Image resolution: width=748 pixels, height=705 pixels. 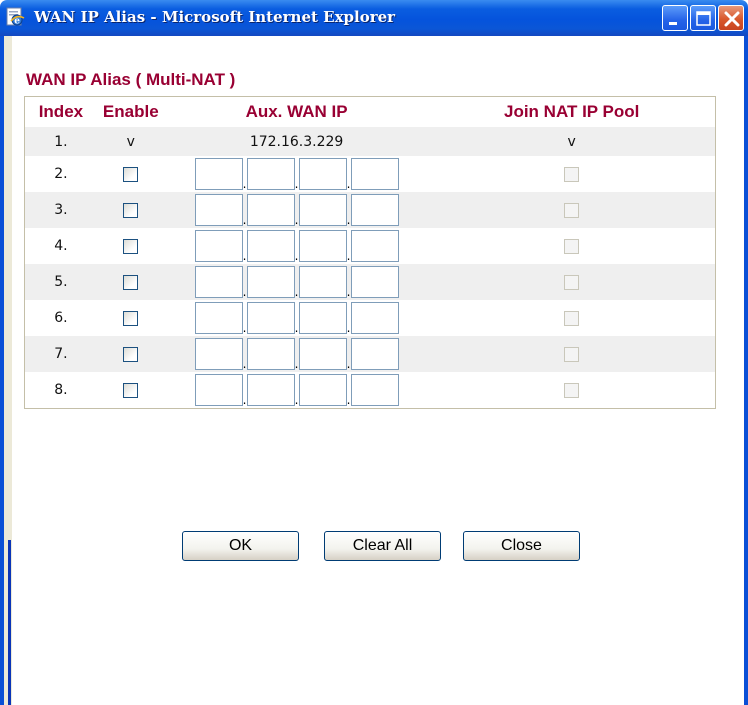 What do you see at coordinates (60, 141) in the screenshot?
I see `row-index: 1.` at bounding box center [60, 141].